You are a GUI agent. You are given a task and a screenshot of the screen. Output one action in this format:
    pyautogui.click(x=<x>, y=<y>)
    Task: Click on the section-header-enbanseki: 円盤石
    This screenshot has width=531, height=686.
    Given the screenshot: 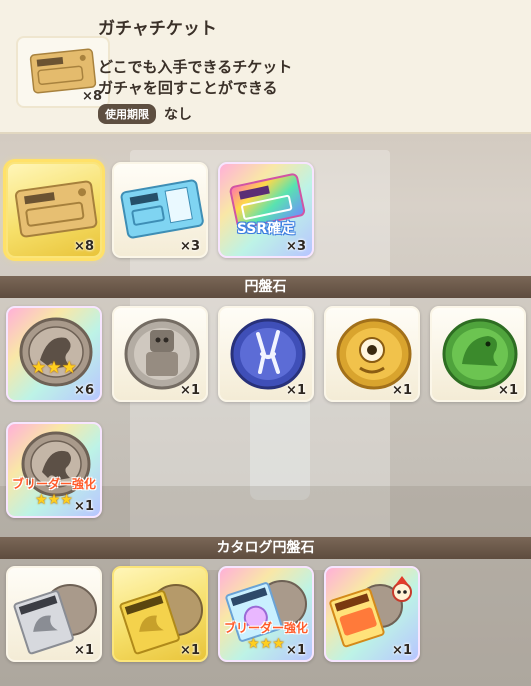 What is the action you would take?
    pyautogui.click(x=265, y=287)
    